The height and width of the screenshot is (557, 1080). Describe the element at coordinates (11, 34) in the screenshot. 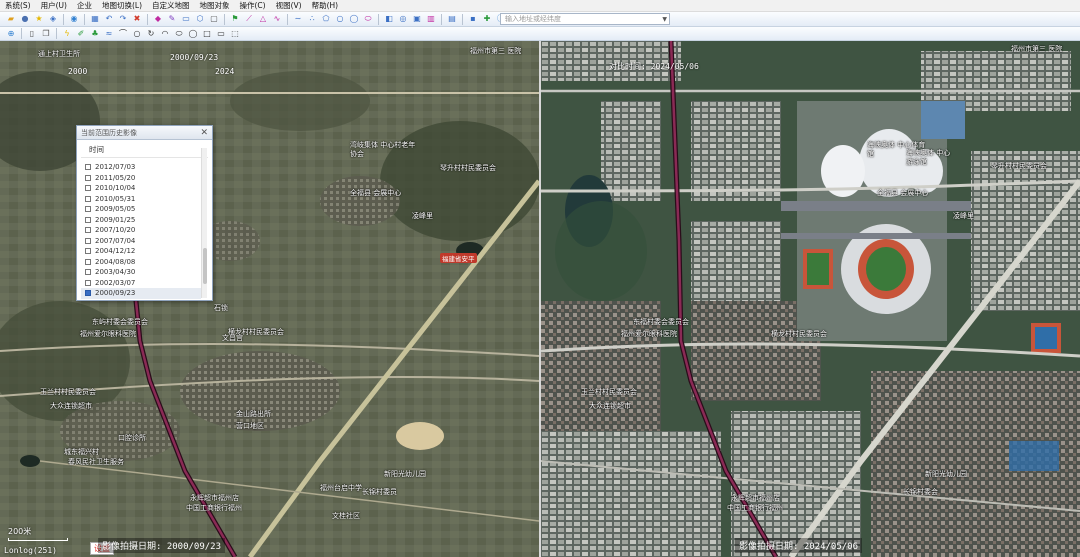

I see `target-icon: ⊕` at that location.